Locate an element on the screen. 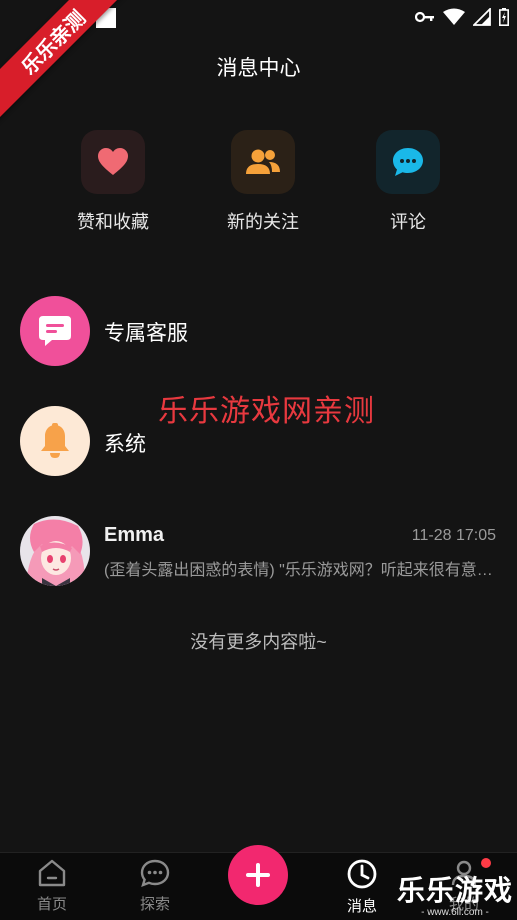  notification-dot is located at coordinates (486, 863).